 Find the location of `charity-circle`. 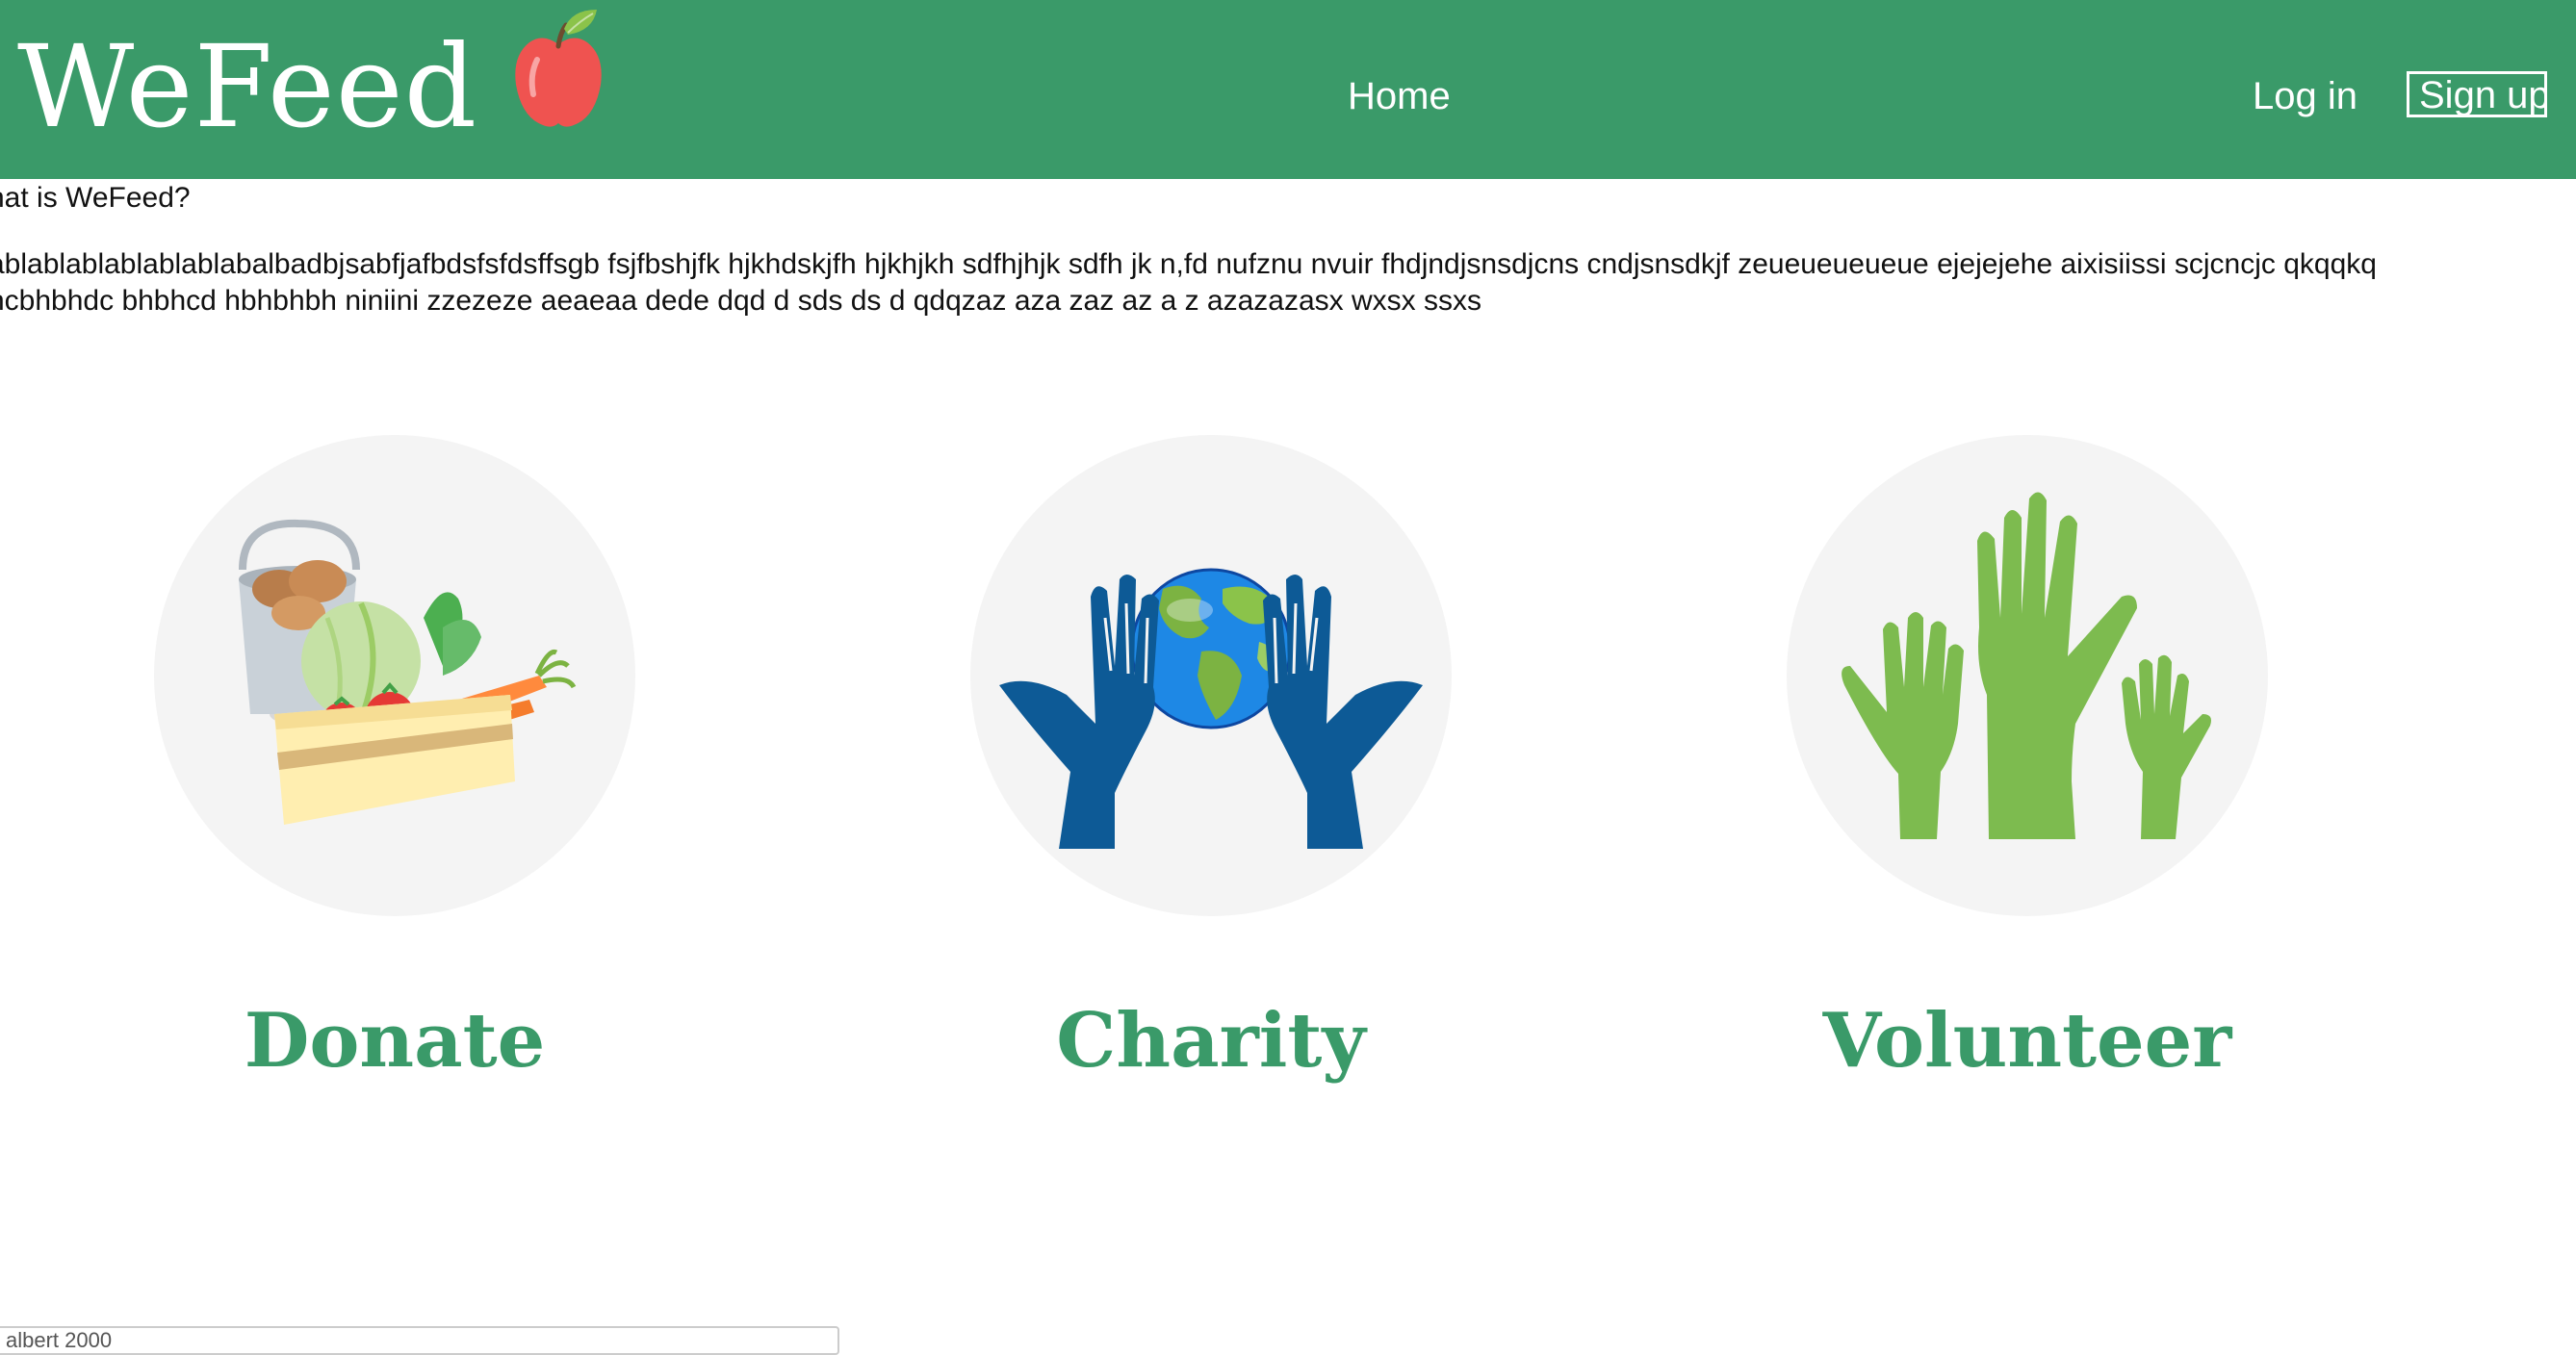

charity-circle is located at coordinates (1211, 675).